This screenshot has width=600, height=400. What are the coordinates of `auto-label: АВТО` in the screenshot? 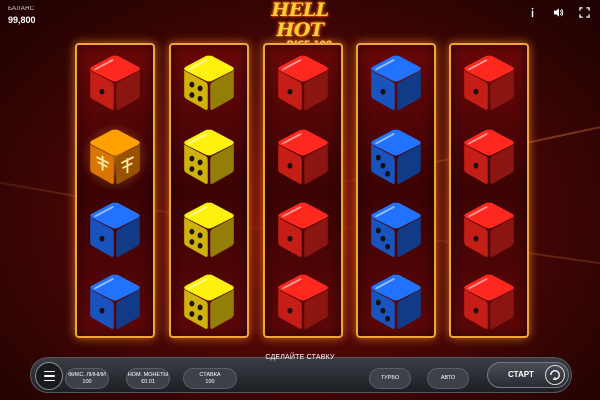 It's located at (448, 378).